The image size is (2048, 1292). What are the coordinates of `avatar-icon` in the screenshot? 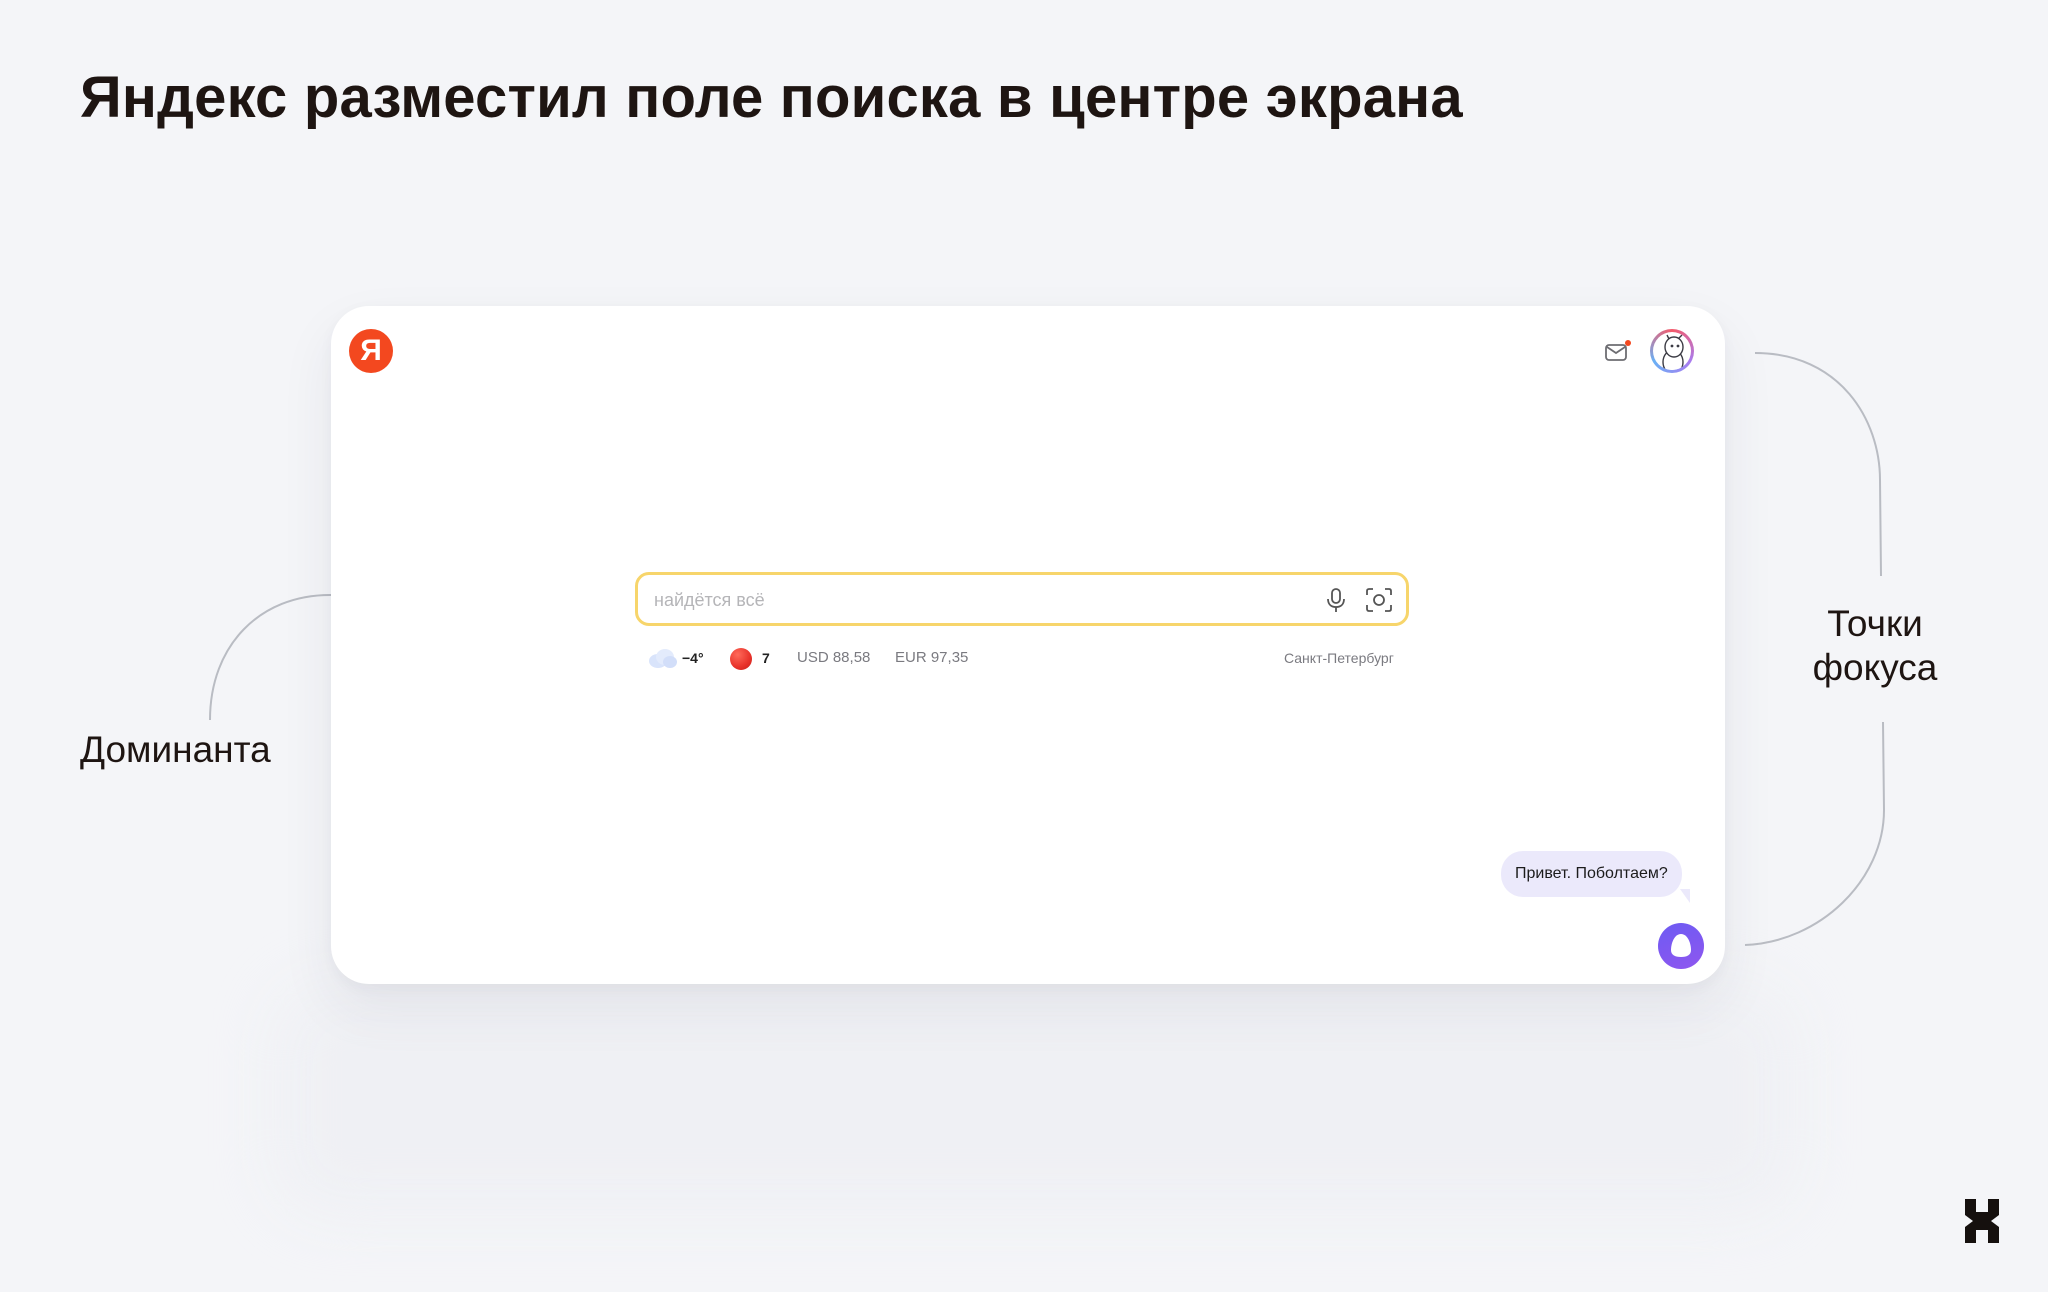 It's located at (1672, 351).